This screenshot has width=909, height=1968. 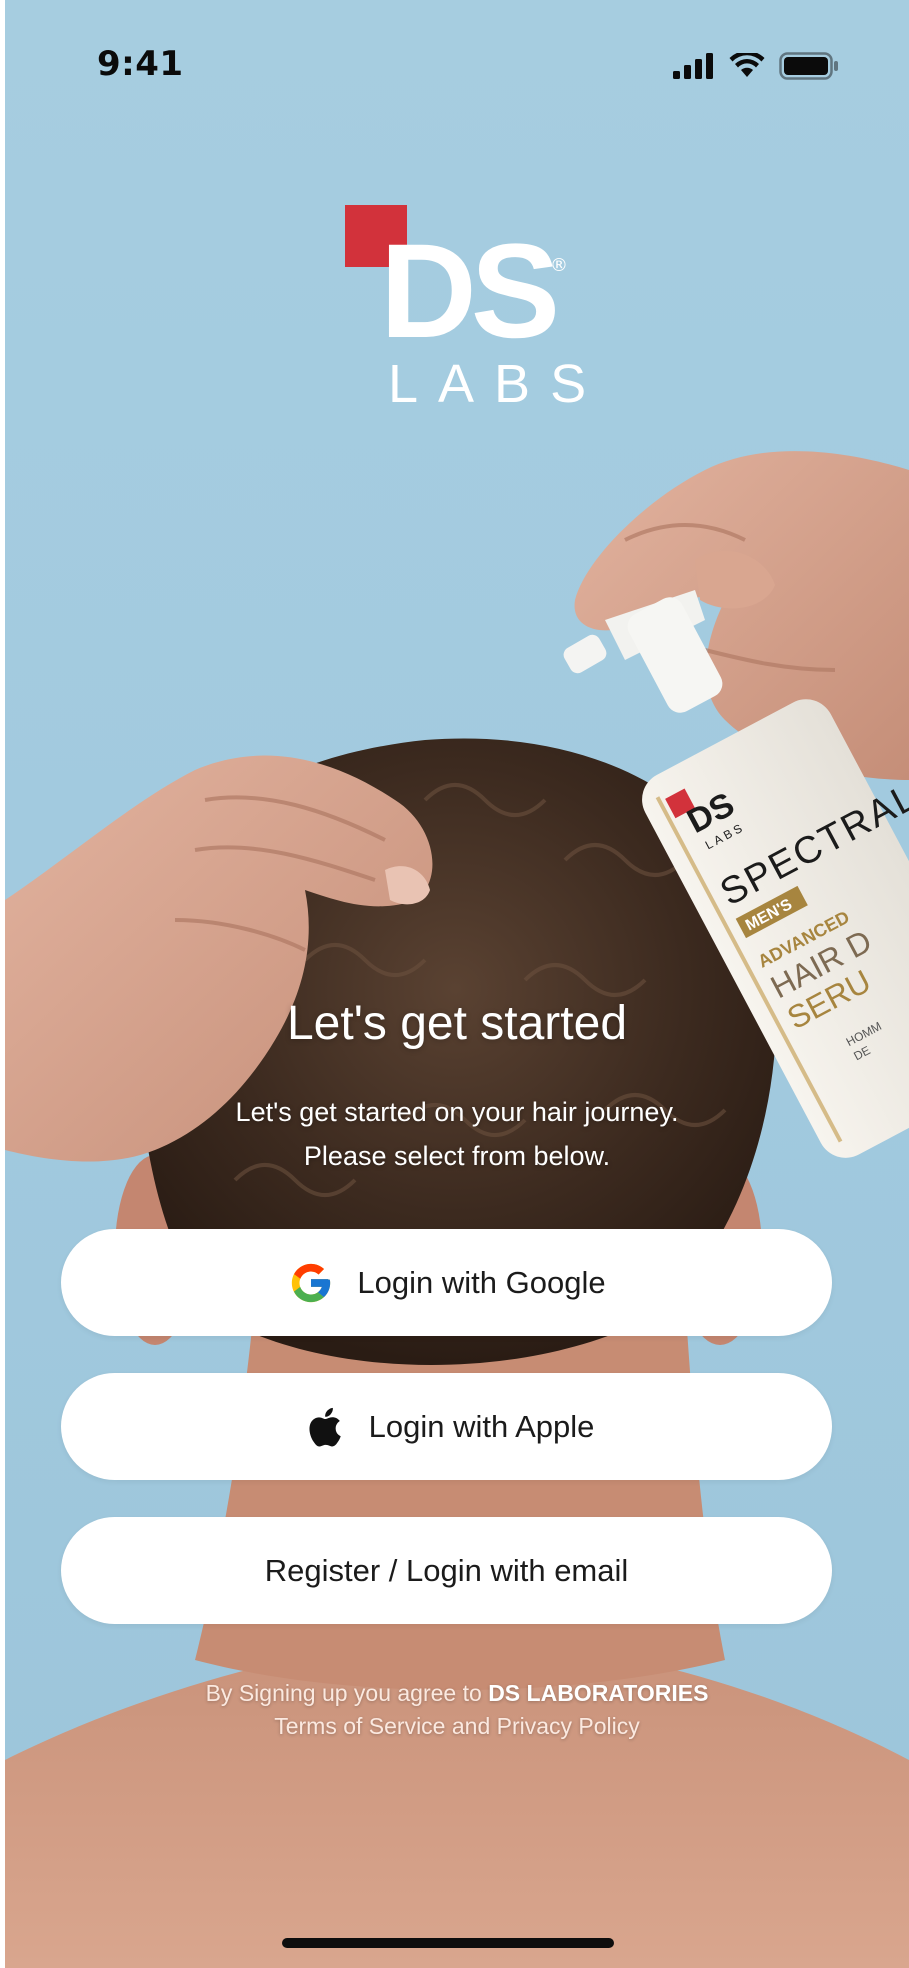 I want to click on subtitle-line-2: Please select from below., so click(x=457, y=1156).